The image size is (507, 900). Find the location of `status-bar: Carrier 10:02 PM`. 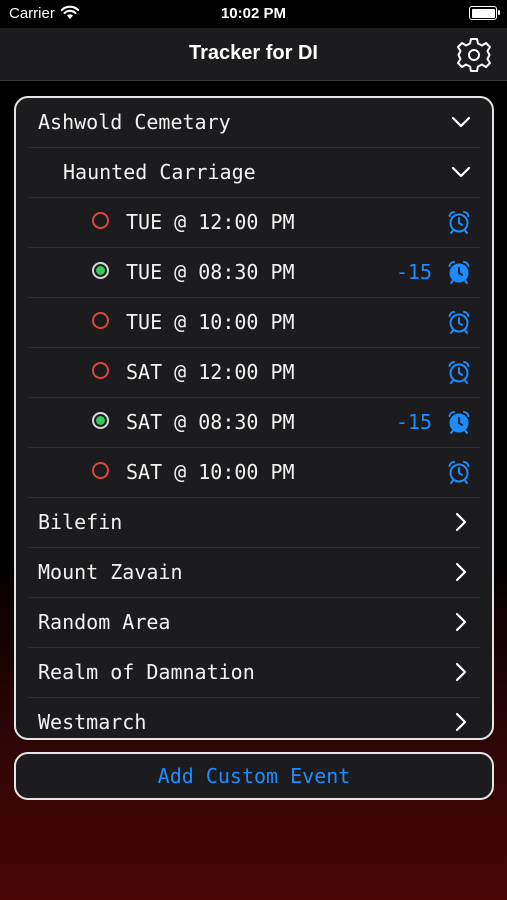

status-bar: Carrier 10:02 PM is located at coordinates (253, 14).